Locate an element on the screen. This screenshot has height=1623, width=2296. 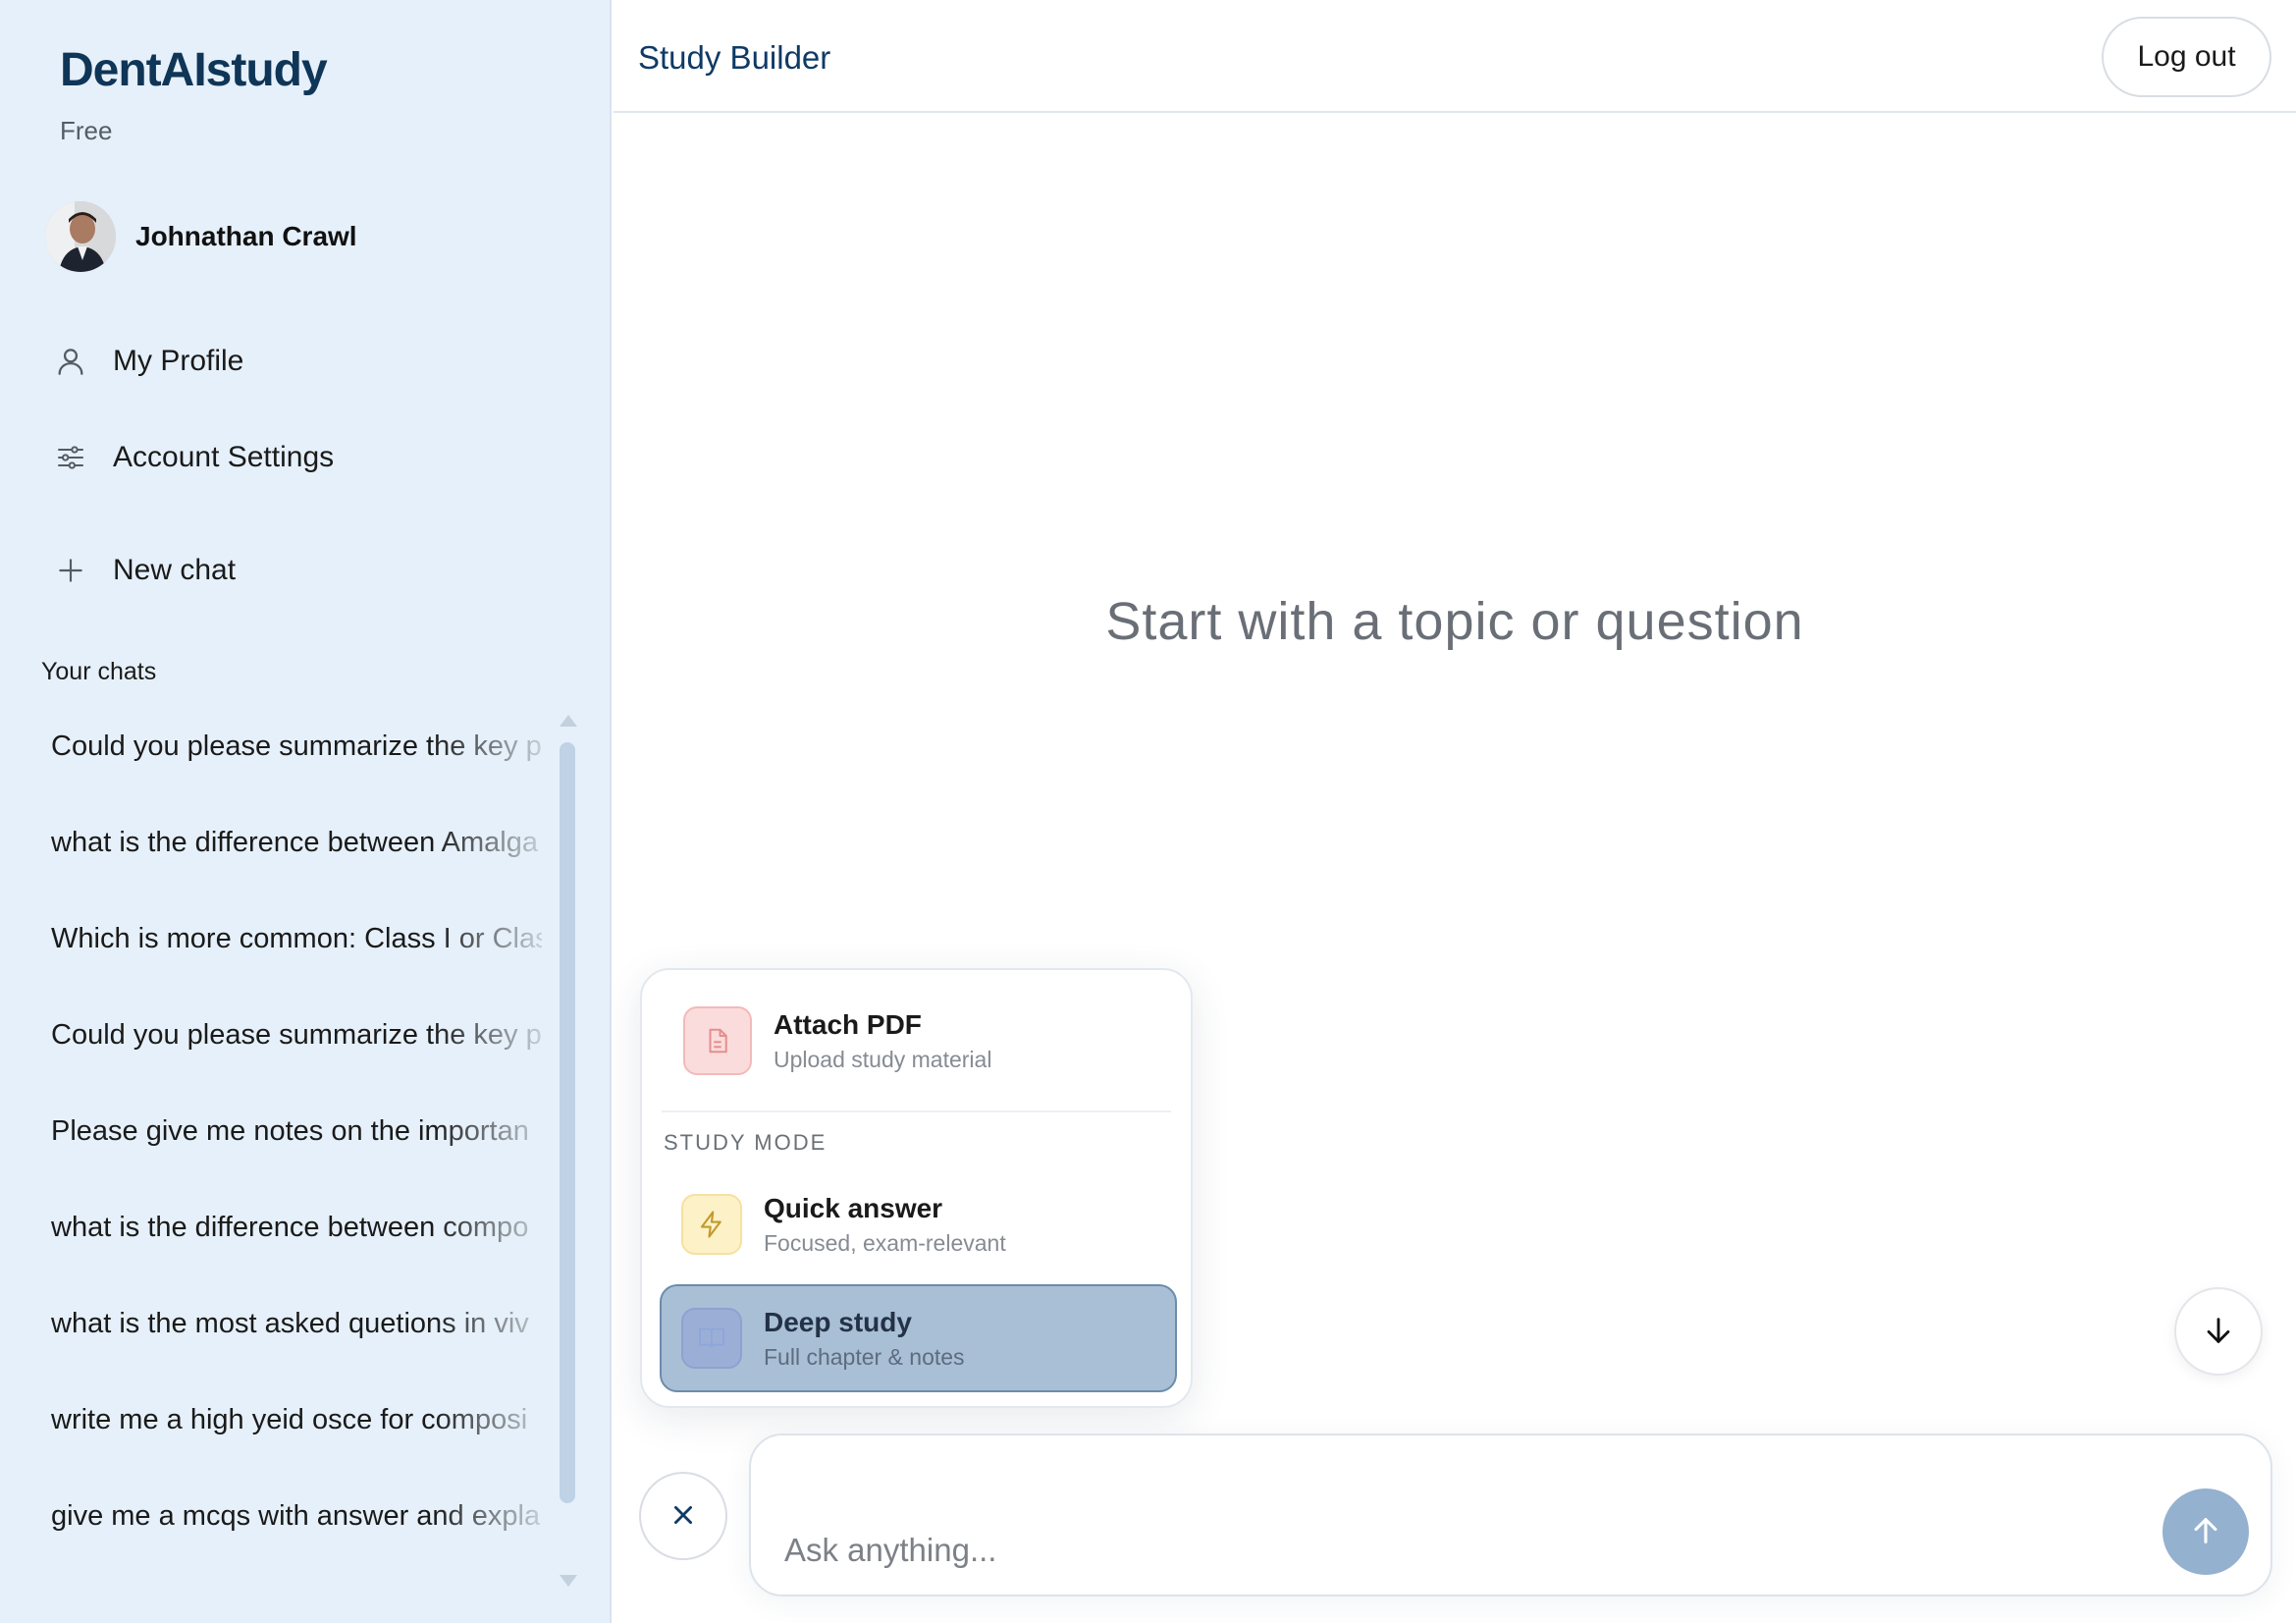
close-icon is located at coordinates (683, 1516).